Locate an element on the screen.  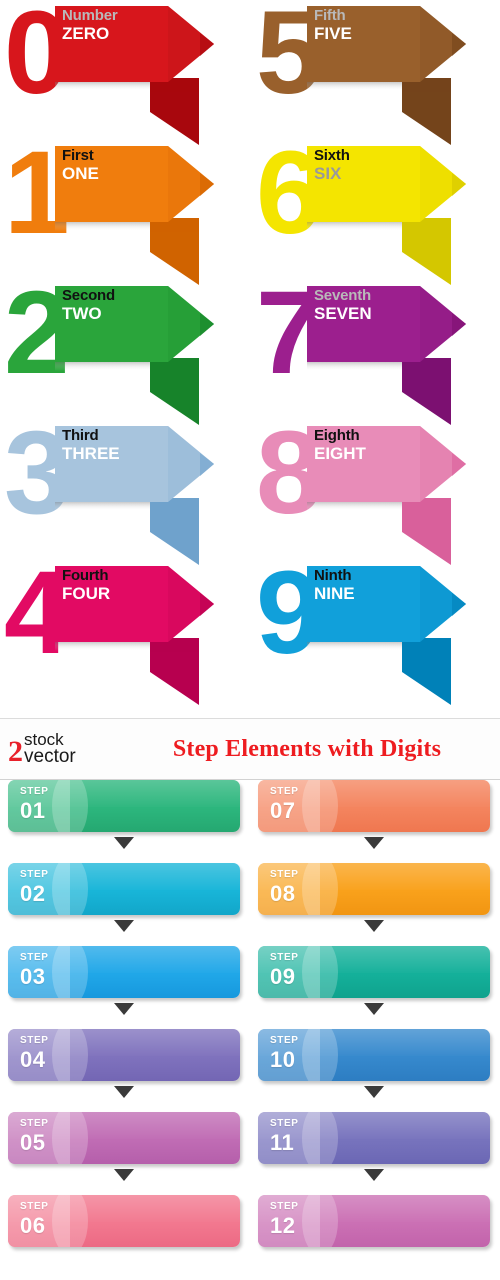
banner-labels: Second TWO is located at coordinates (147, 305).